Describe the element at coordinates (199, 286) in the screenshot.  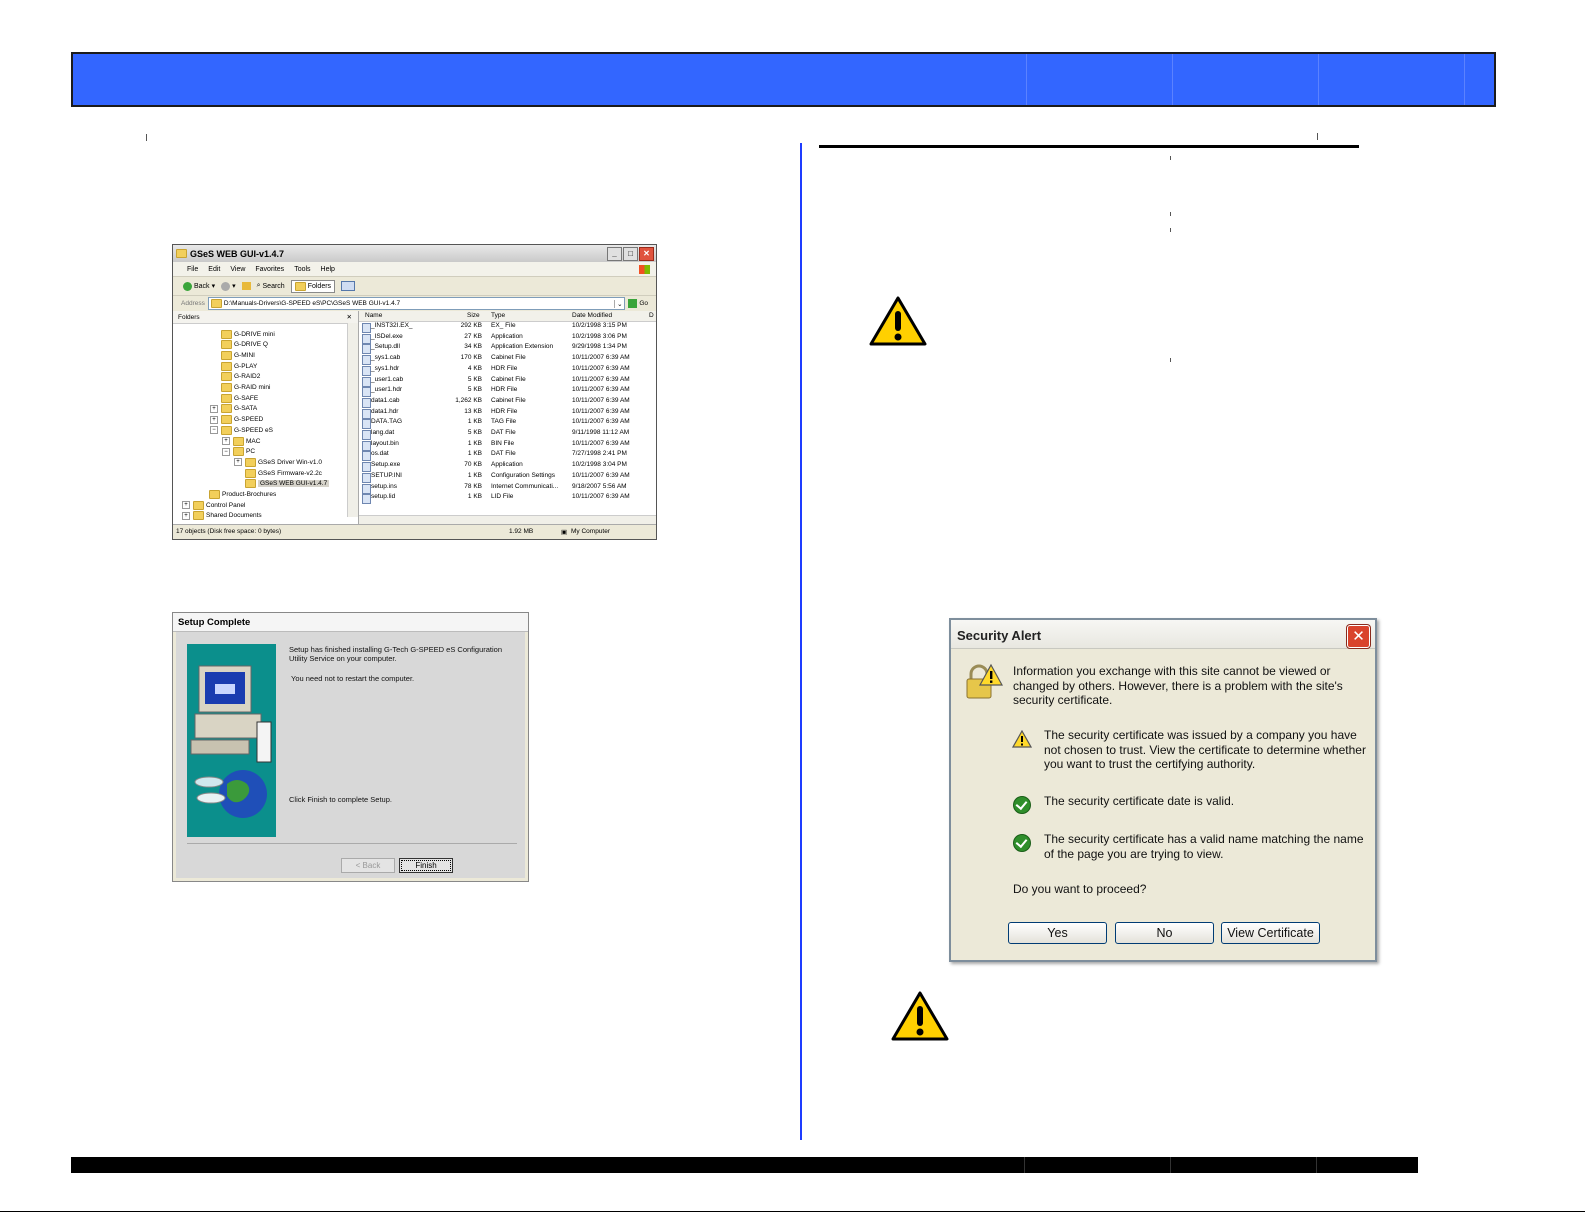
I see `back-button: Back ▾` at that location.